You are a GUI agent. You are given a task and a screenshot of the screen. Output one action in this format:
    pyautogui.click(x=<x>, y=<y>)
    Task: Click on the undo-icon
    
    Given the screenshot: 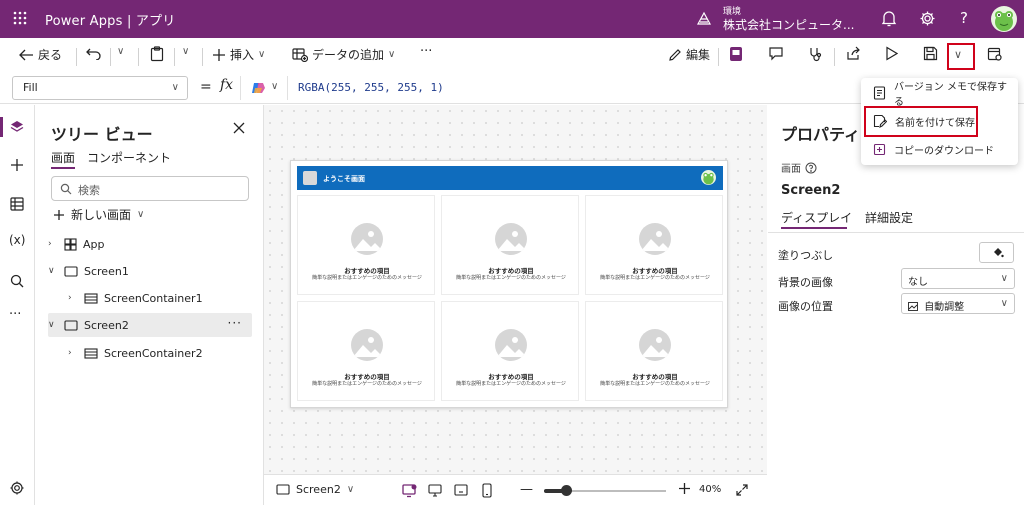 What is the action you would take?
    pyautogui.click(x=94, y=53)
    